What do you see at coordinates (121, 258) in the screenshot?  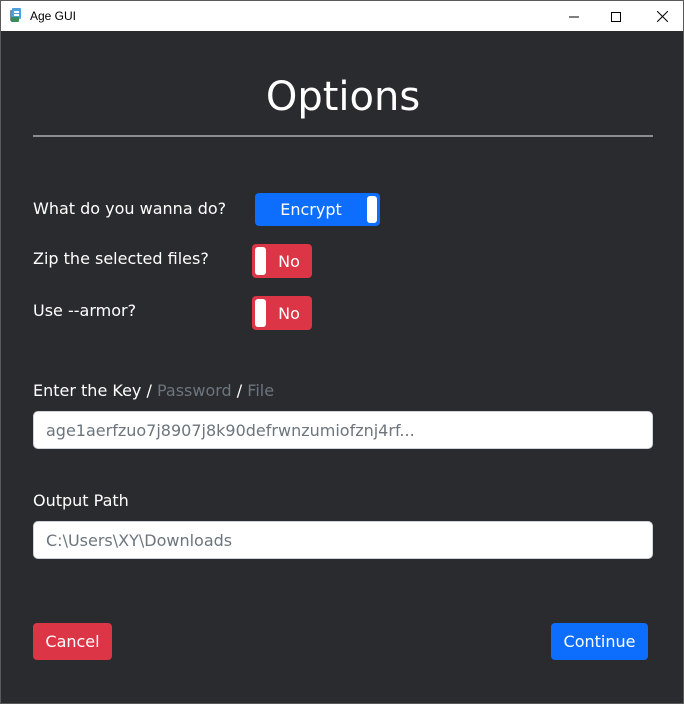 I see `zip-label: Zip the selected files?` at bounding box center [121, 258].